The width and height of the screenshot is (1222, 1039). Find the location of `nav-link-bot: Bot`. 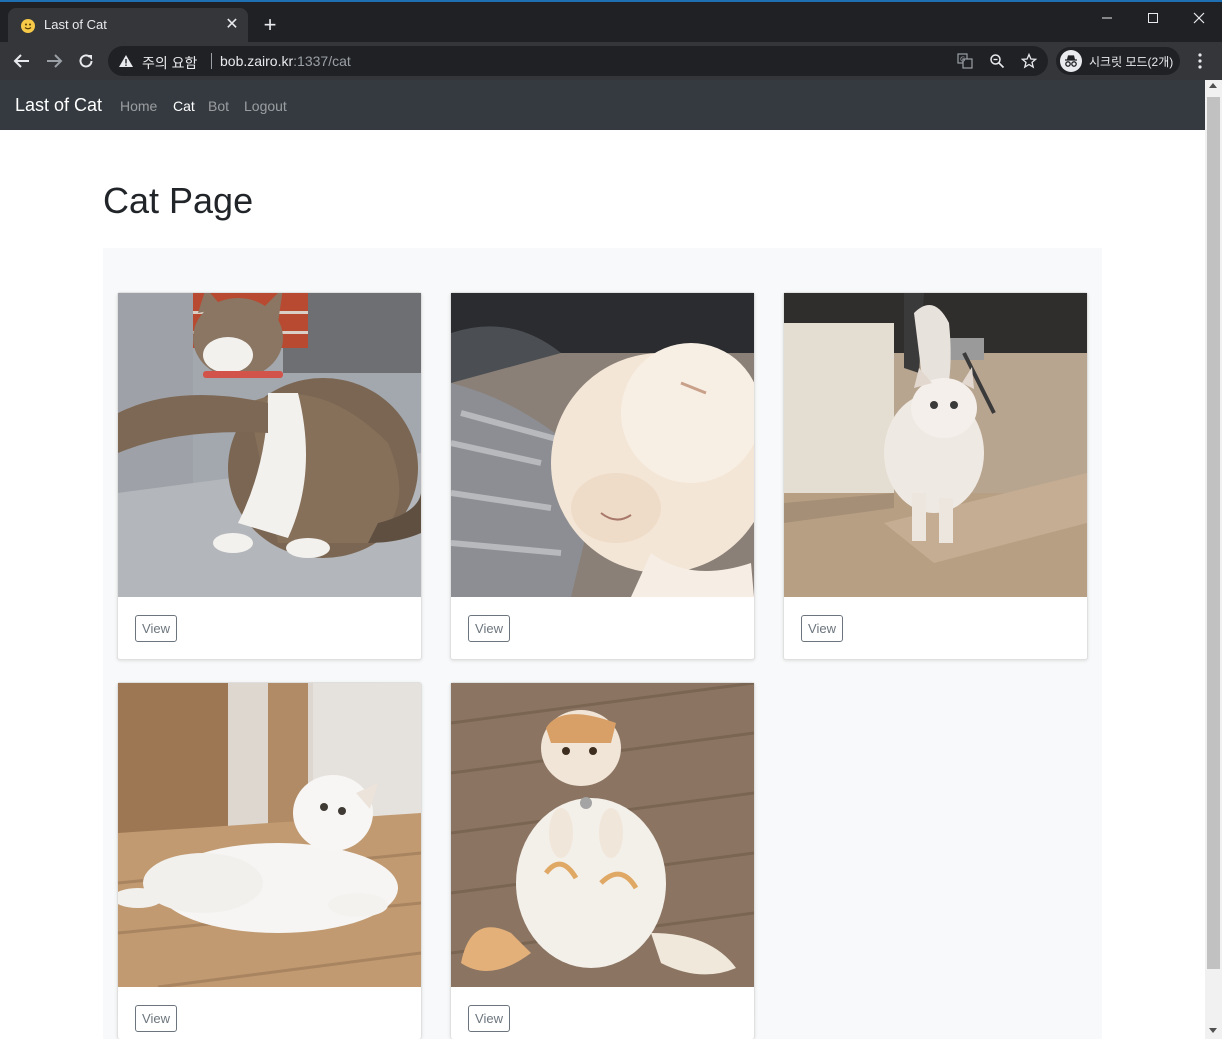

nav-link-bot: Bot is located at coordinates (218, 106).